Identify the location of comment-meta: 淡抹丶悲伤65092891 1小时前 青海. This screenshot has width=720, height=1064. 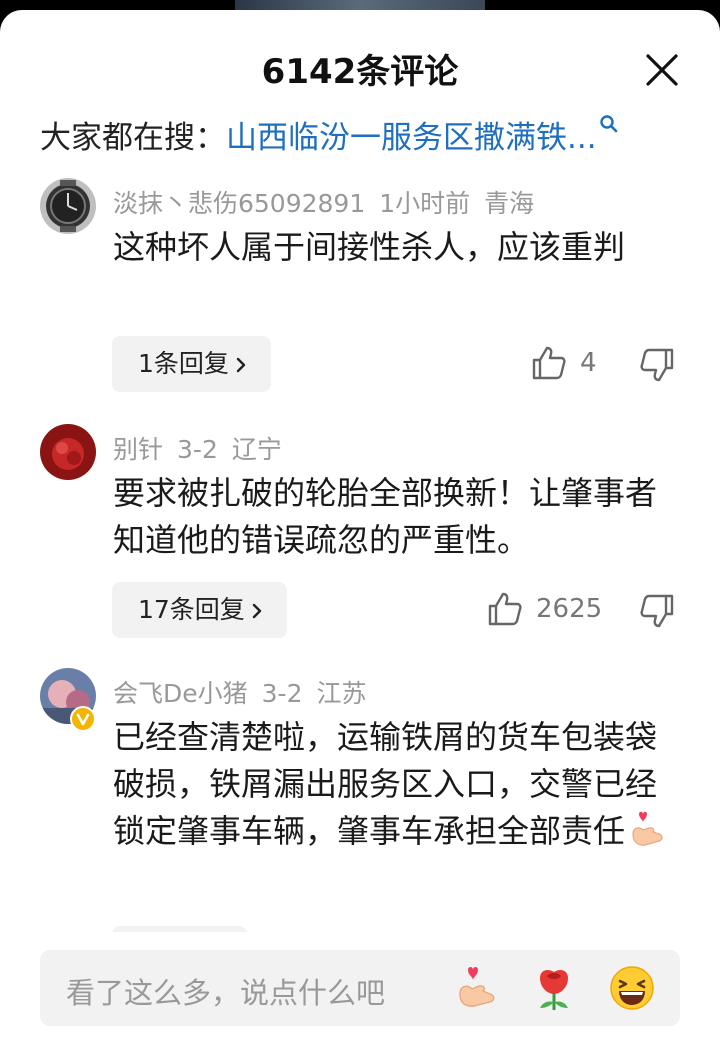
(330, 202).